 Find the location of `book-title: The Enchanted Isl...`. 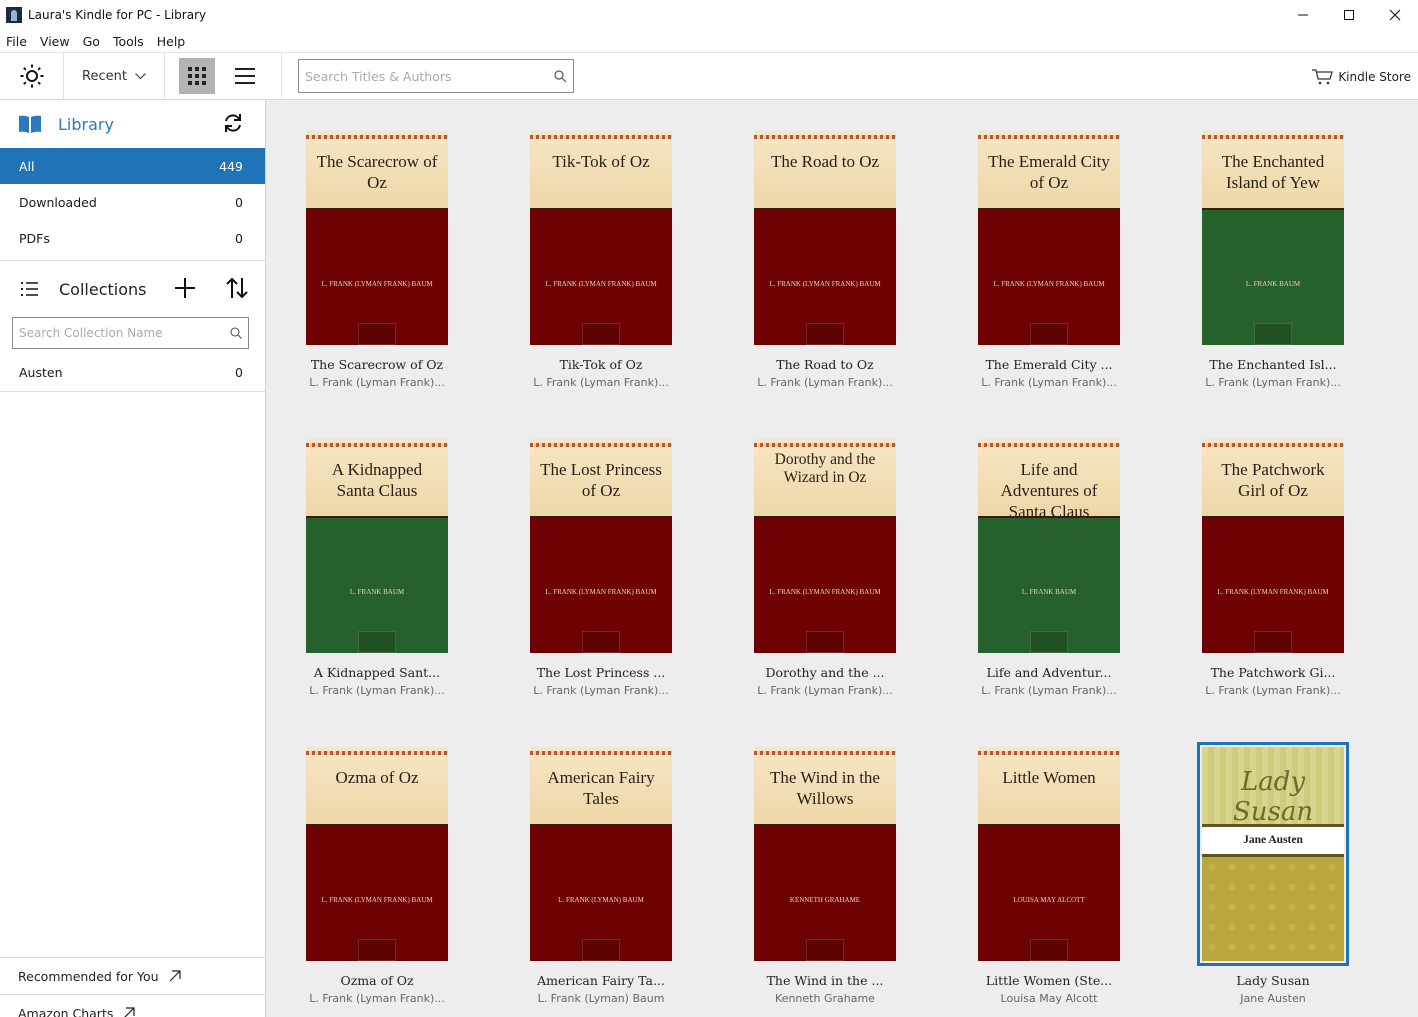

book-title: The Enchanted Isl... is located at coordinates (1273, 364).